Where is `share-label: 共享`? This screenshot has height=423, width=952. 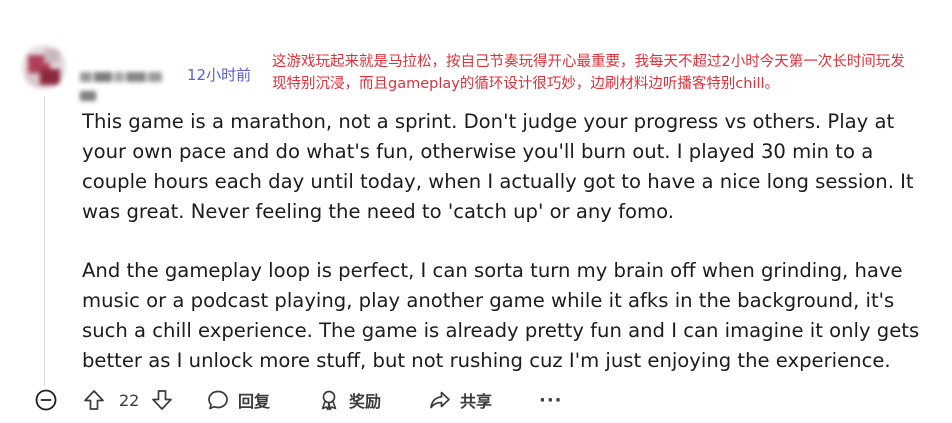 share-label: 共享 is located at coordinates (476, 401).